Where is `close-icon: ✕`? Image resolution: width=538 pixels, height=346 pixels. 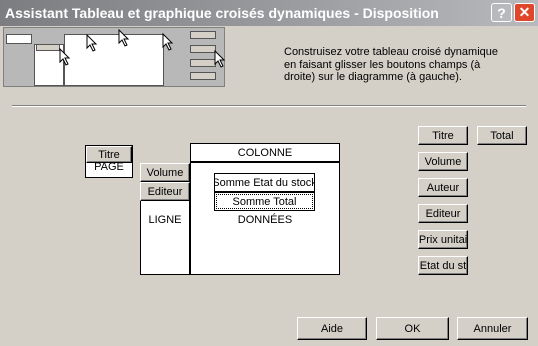 close-icon: ✕ is located at coordinates (524, 12).